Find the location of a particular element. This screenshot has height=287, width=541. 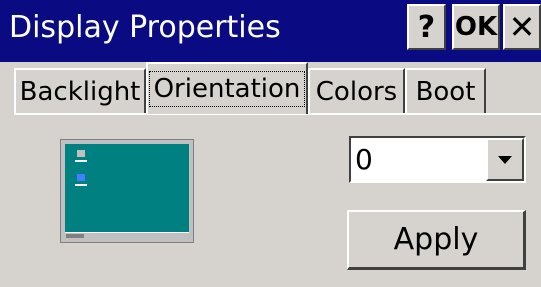

tab-orientation: Orientation is located at coordinates (227, 88).